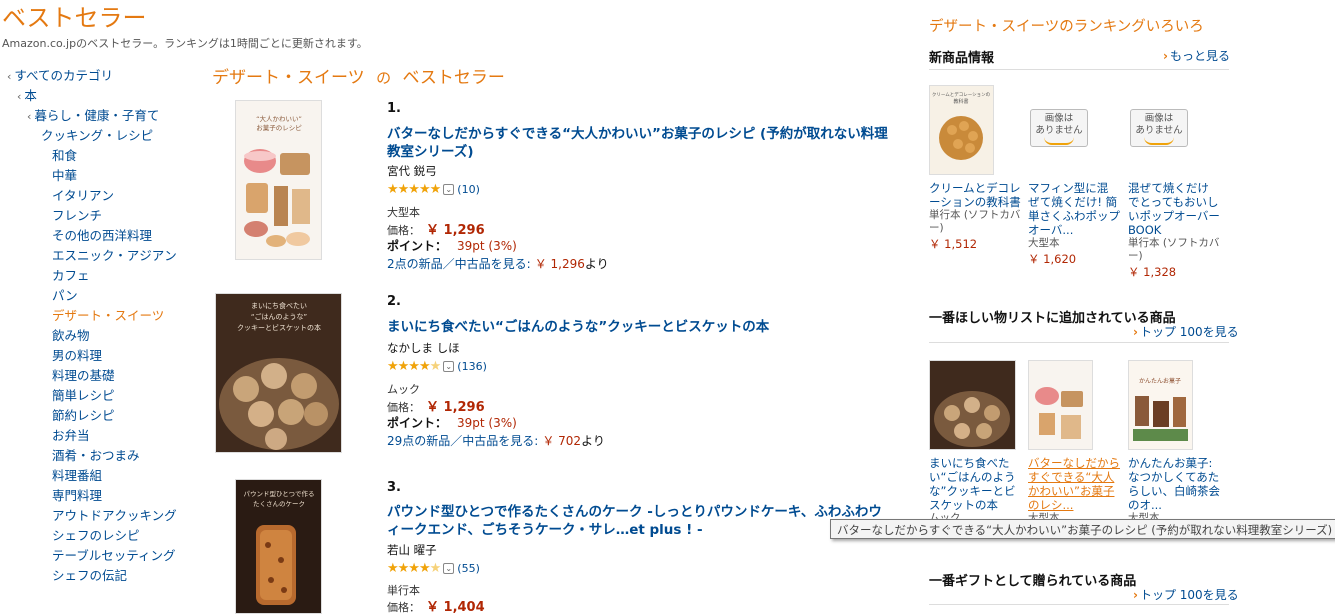 The height and width of the screenshot is (615, 1335). I want to click on svg-text: “ごはんのような”, so click(279, 316).